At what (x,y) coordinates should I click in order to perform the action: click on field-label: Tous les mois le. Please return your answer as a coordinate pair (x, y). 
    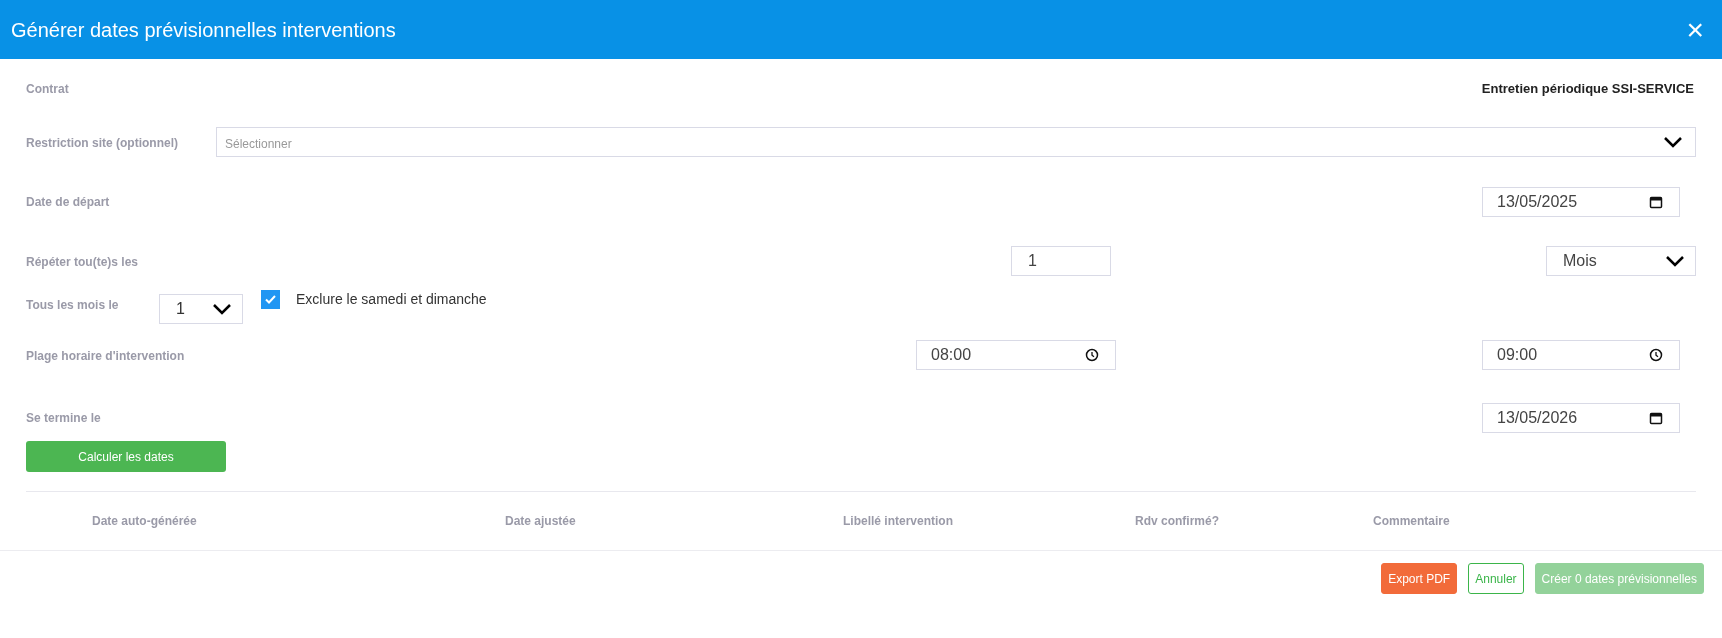
    Looking at the image, I should click on (72, 305).